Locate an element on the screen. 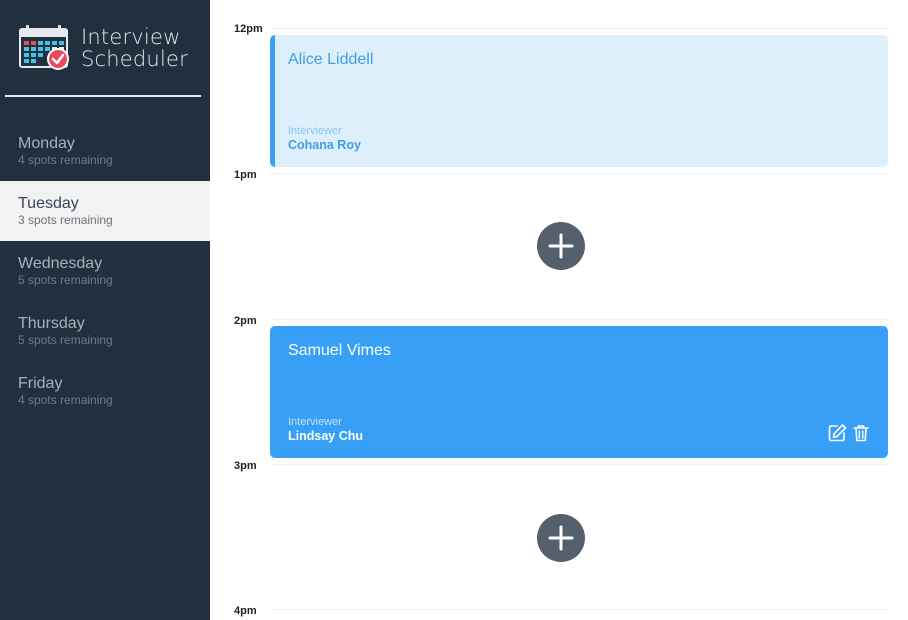 The height and width of the screenshot is (620, 908). appointment-card: Samuel Vimes Interviewer Lindsay Chu is located at coordinates (579, 392).